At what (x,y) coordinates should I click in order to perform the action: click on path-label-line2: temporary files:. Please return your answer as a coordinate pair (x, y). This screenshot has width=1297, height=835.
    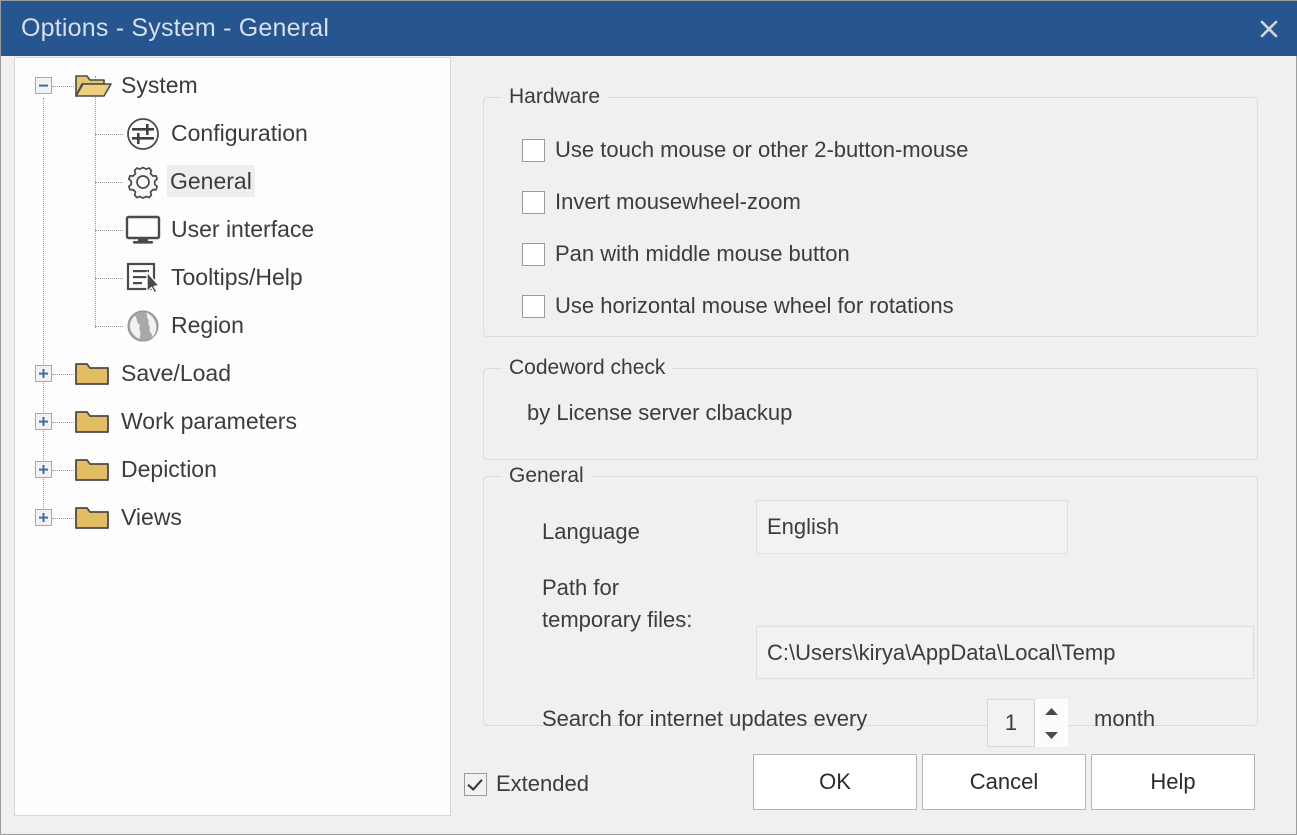
    Looking at the image, I should click on (617, 619).